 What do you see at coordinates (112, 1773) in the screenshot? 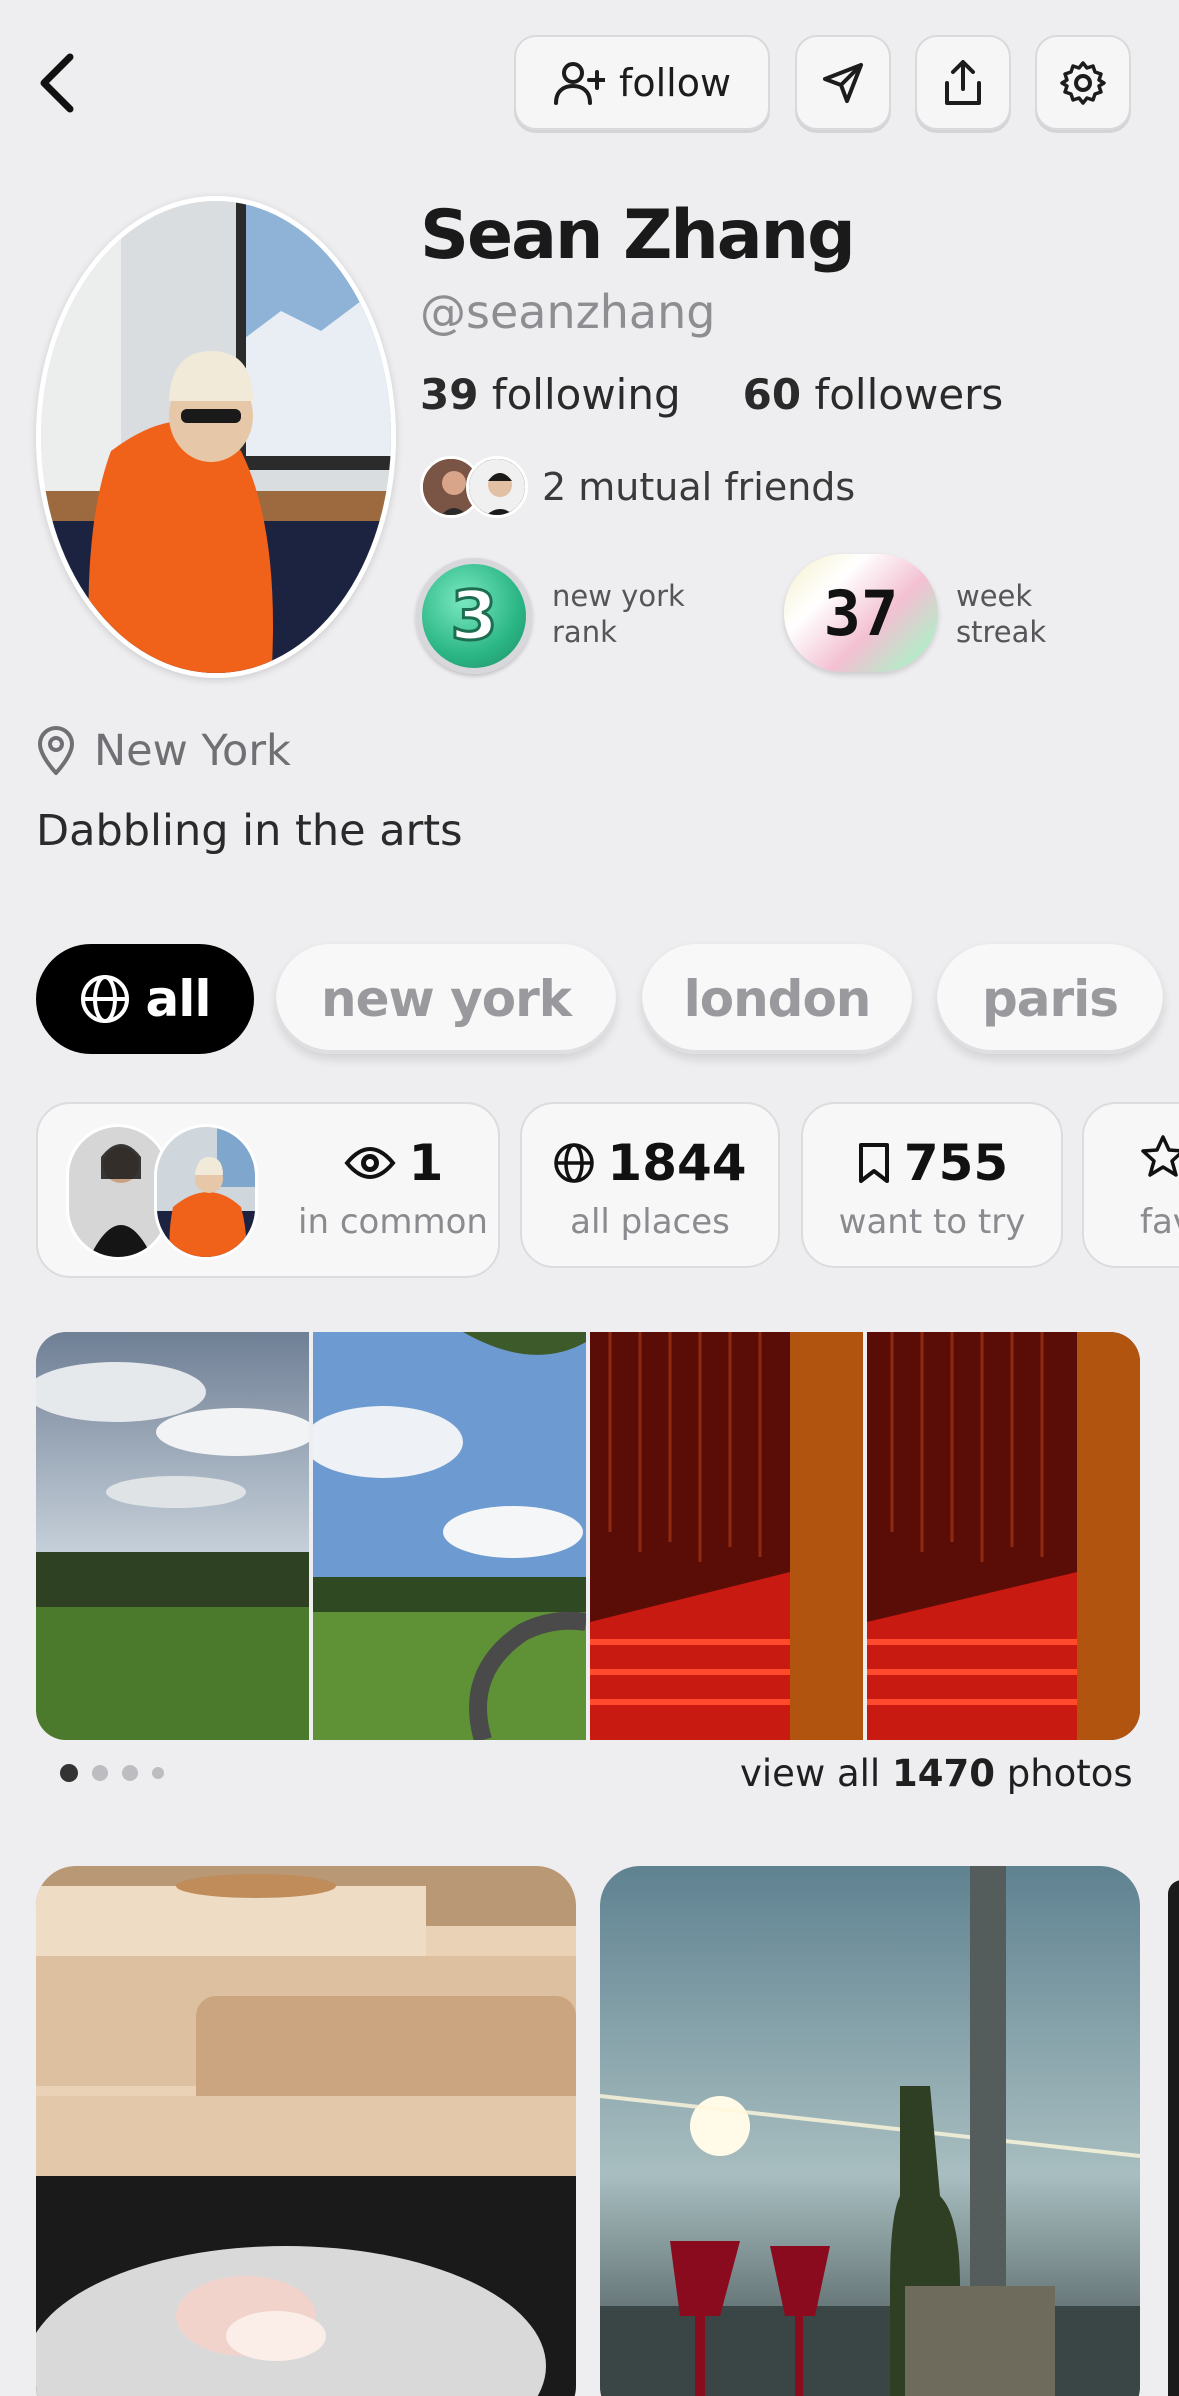
I see `carousel-dots` at bounding box center [112, 1773].